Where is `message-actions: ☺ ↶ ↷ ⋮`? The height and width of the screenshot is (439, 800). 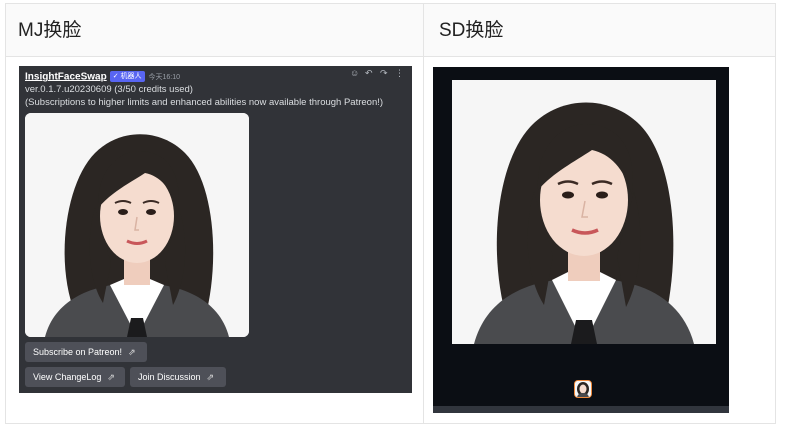 message-actions: ☺ ↶ ↷ ⋮ is located at coordinates (374, 72).